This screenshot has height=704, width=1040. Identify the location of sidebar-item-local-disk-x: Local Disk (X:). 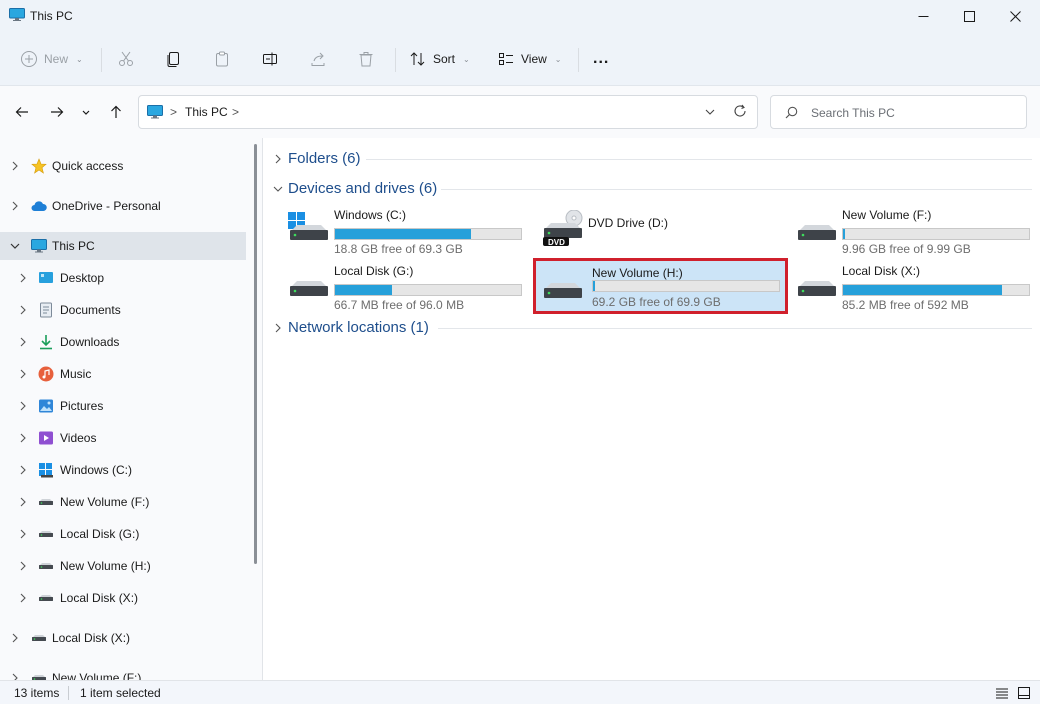
(123, 598).